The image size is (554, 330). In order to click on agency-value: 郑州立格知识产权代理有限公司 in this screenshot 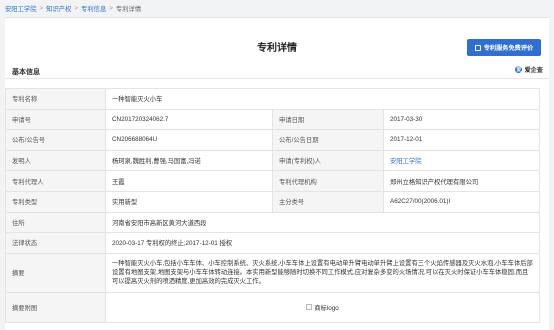, I will do `click(461, 181)`.